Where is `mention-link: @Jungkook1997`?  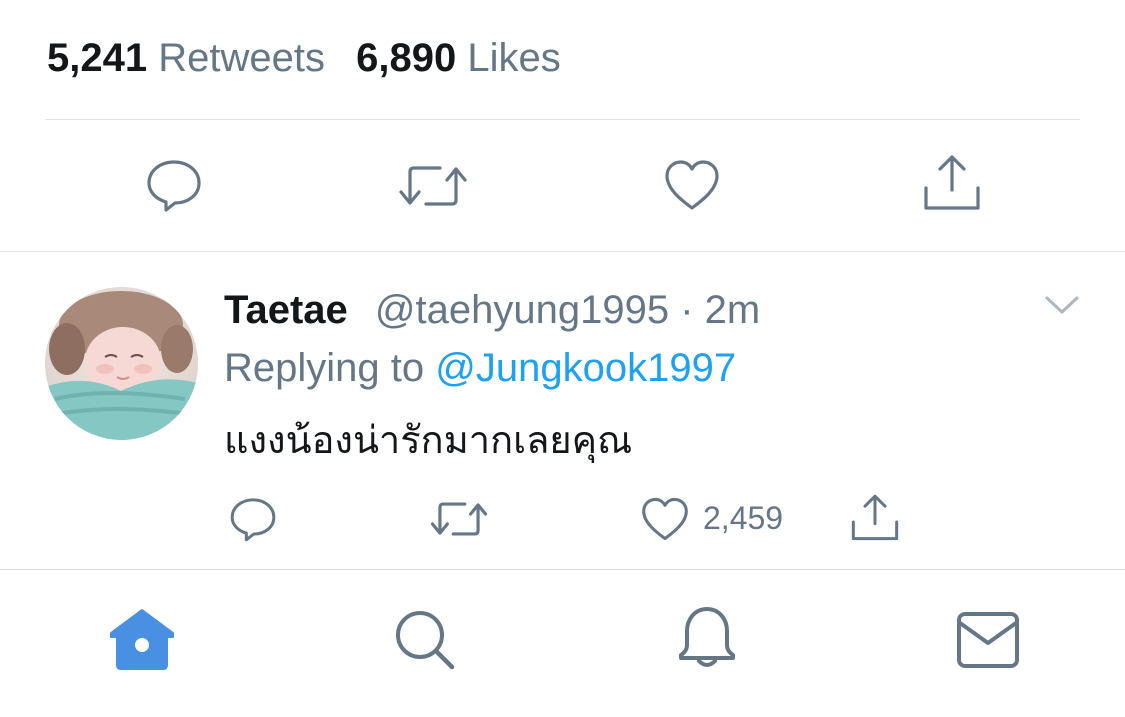 mention-link: @Jungkook1997 is located at coordinates (585, 368).